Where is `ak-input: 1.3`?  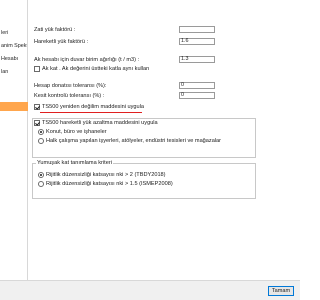 ak-input: 1.3 is located at coordinates (197, 59).